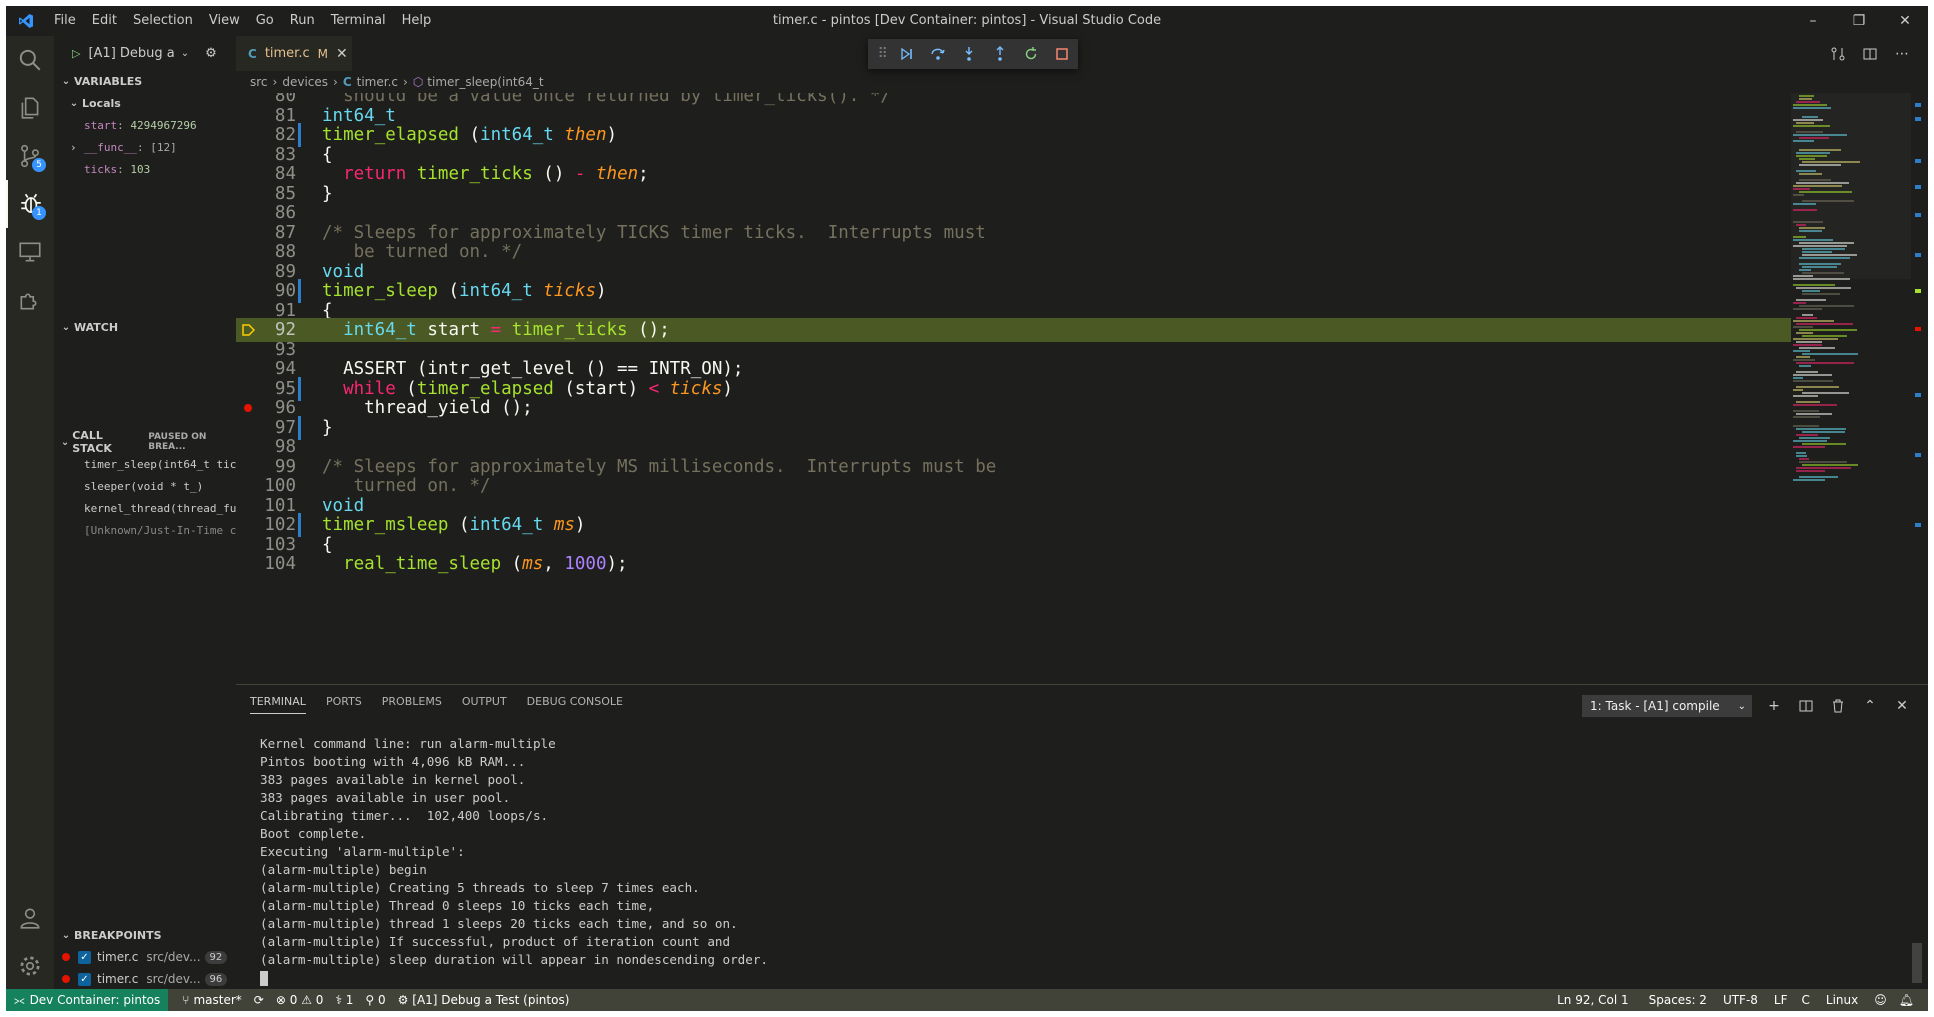 Image resolution: width=1934 pixels, height=1017 pixels. What do you see at coordinates (1806, 1000) in the screenshot?
I see `language-mode: C` at bounding box center [1806, 1000].